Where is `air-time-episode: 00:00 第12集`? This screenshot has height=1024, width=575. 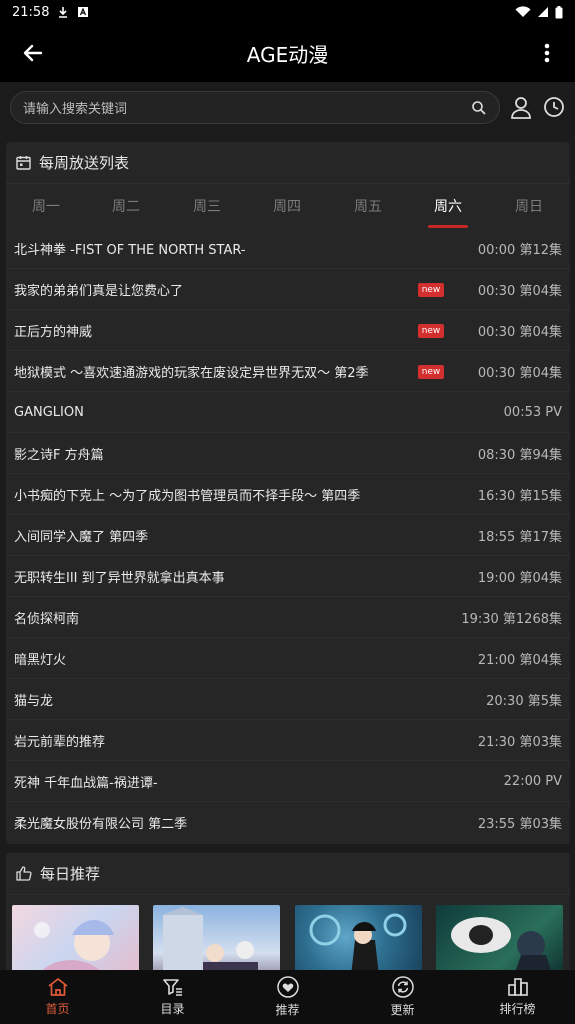
air-time-episode: 00:00 第12集 is located at coordinates (519, 250).